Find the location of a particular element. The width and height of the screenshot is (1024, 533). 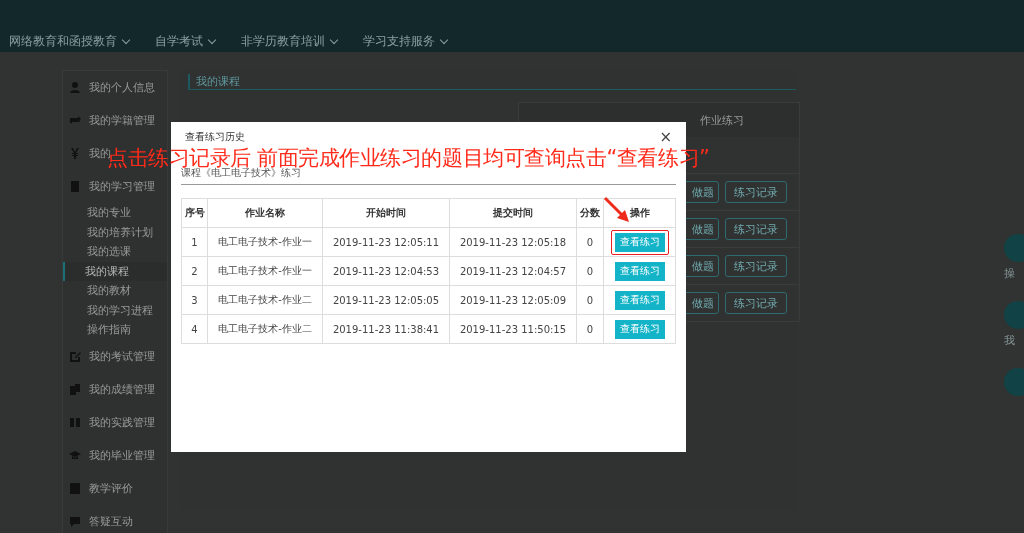

sidebar-subitem: 我的培养计划 is located at coordinates (115, 232).